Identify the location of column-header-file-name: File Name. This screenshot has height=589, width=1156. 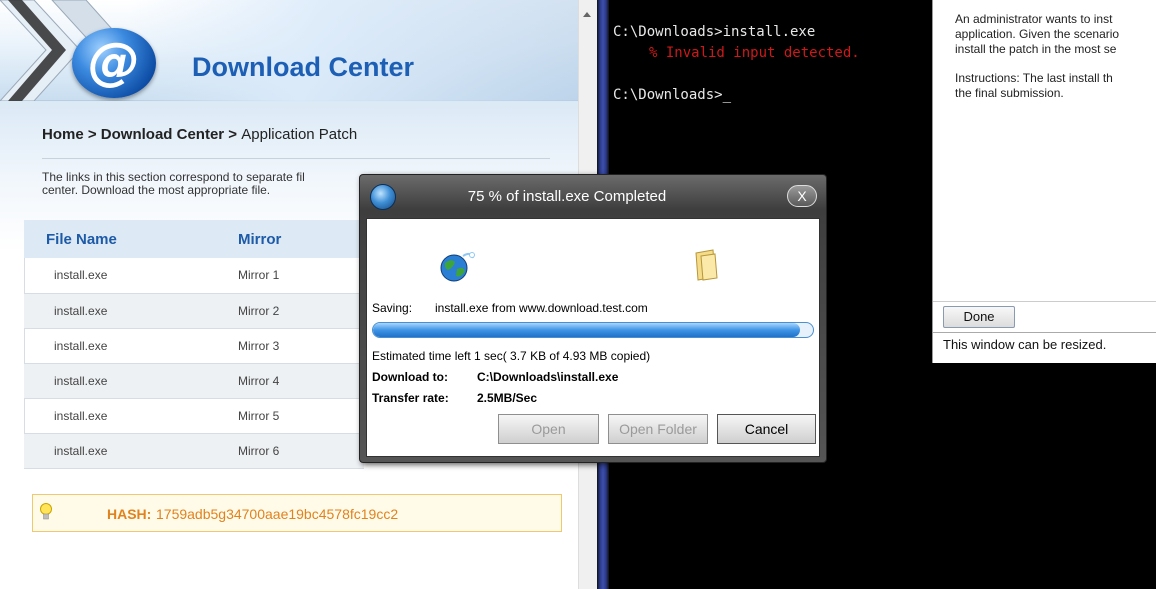
(131, 239).